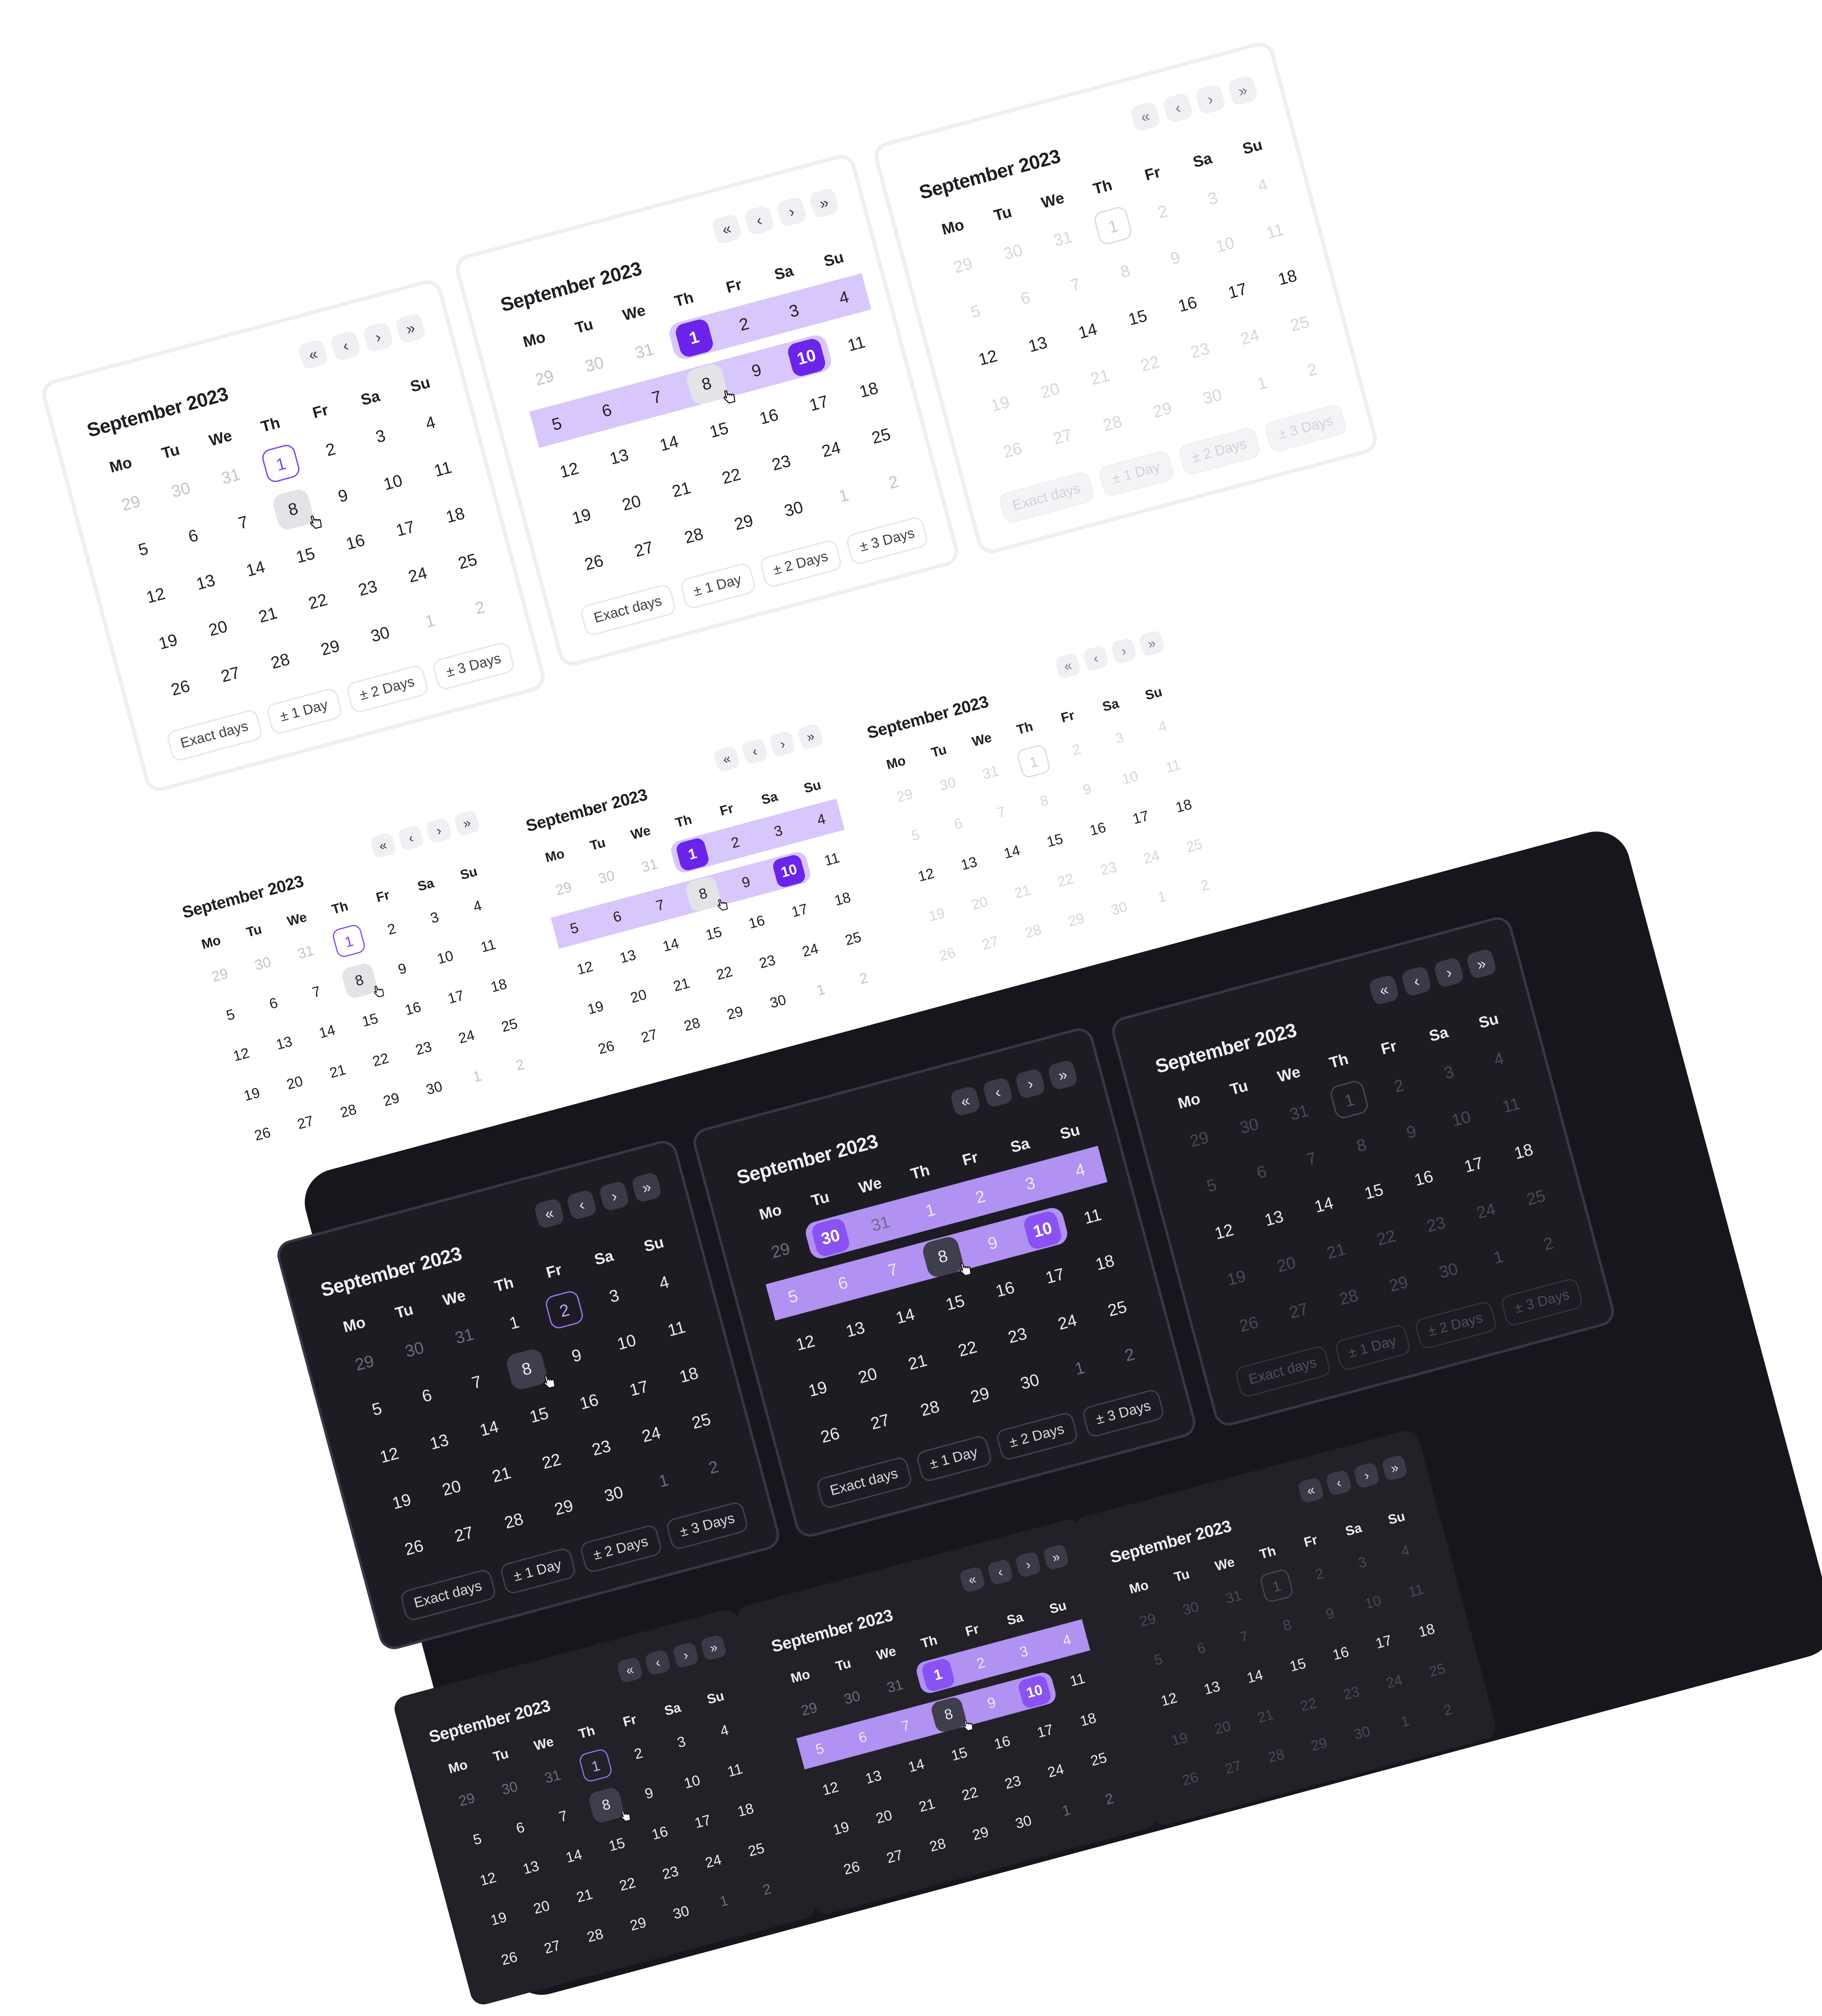 This screenshot has width=1822, height=2016. Describe the element at coordinates (1130, 777) in the screenshot. I see `day-number: 10` at that location.